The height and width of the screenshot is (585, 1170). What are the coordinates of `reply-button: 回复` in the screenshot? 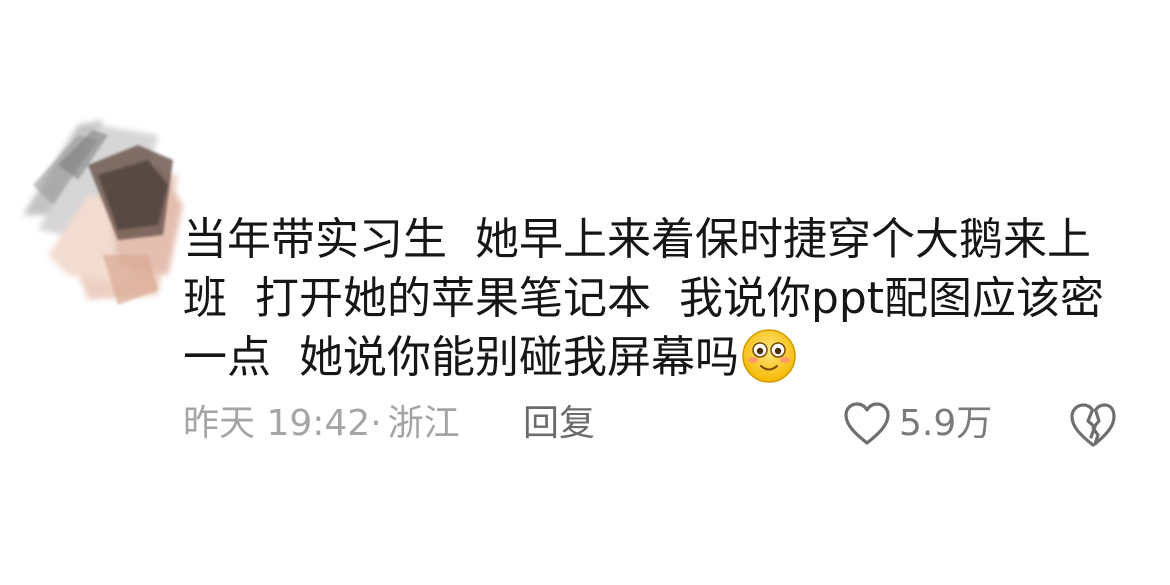 It's located at (559, 424).